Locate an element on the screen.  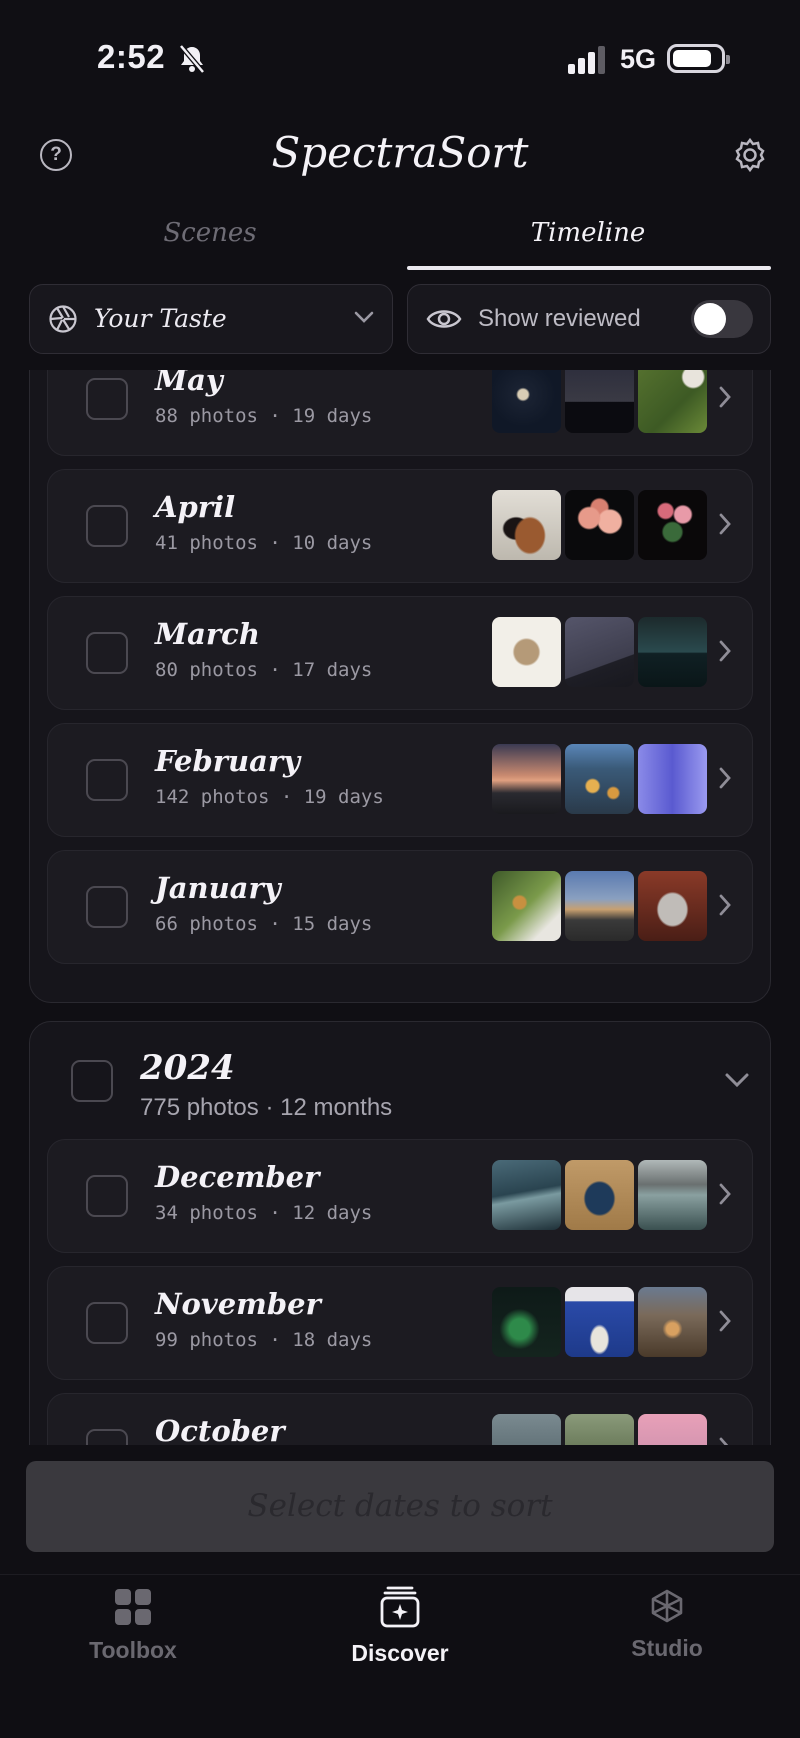
battery-icon is located at coordinates (698, 58).